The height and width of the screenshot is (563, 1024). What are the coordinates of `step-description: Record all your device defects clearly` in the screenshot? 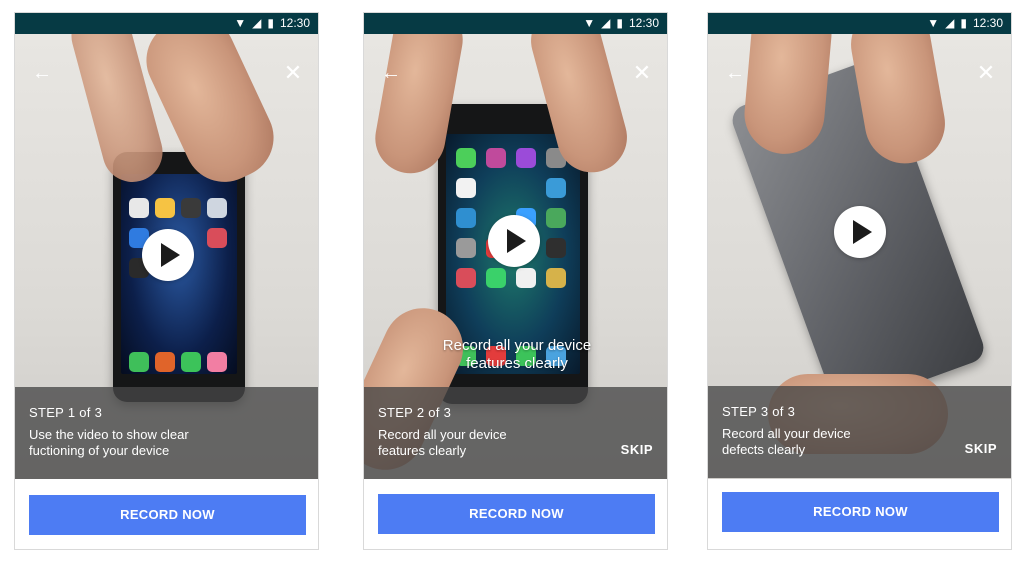 It's located at (832, 442).